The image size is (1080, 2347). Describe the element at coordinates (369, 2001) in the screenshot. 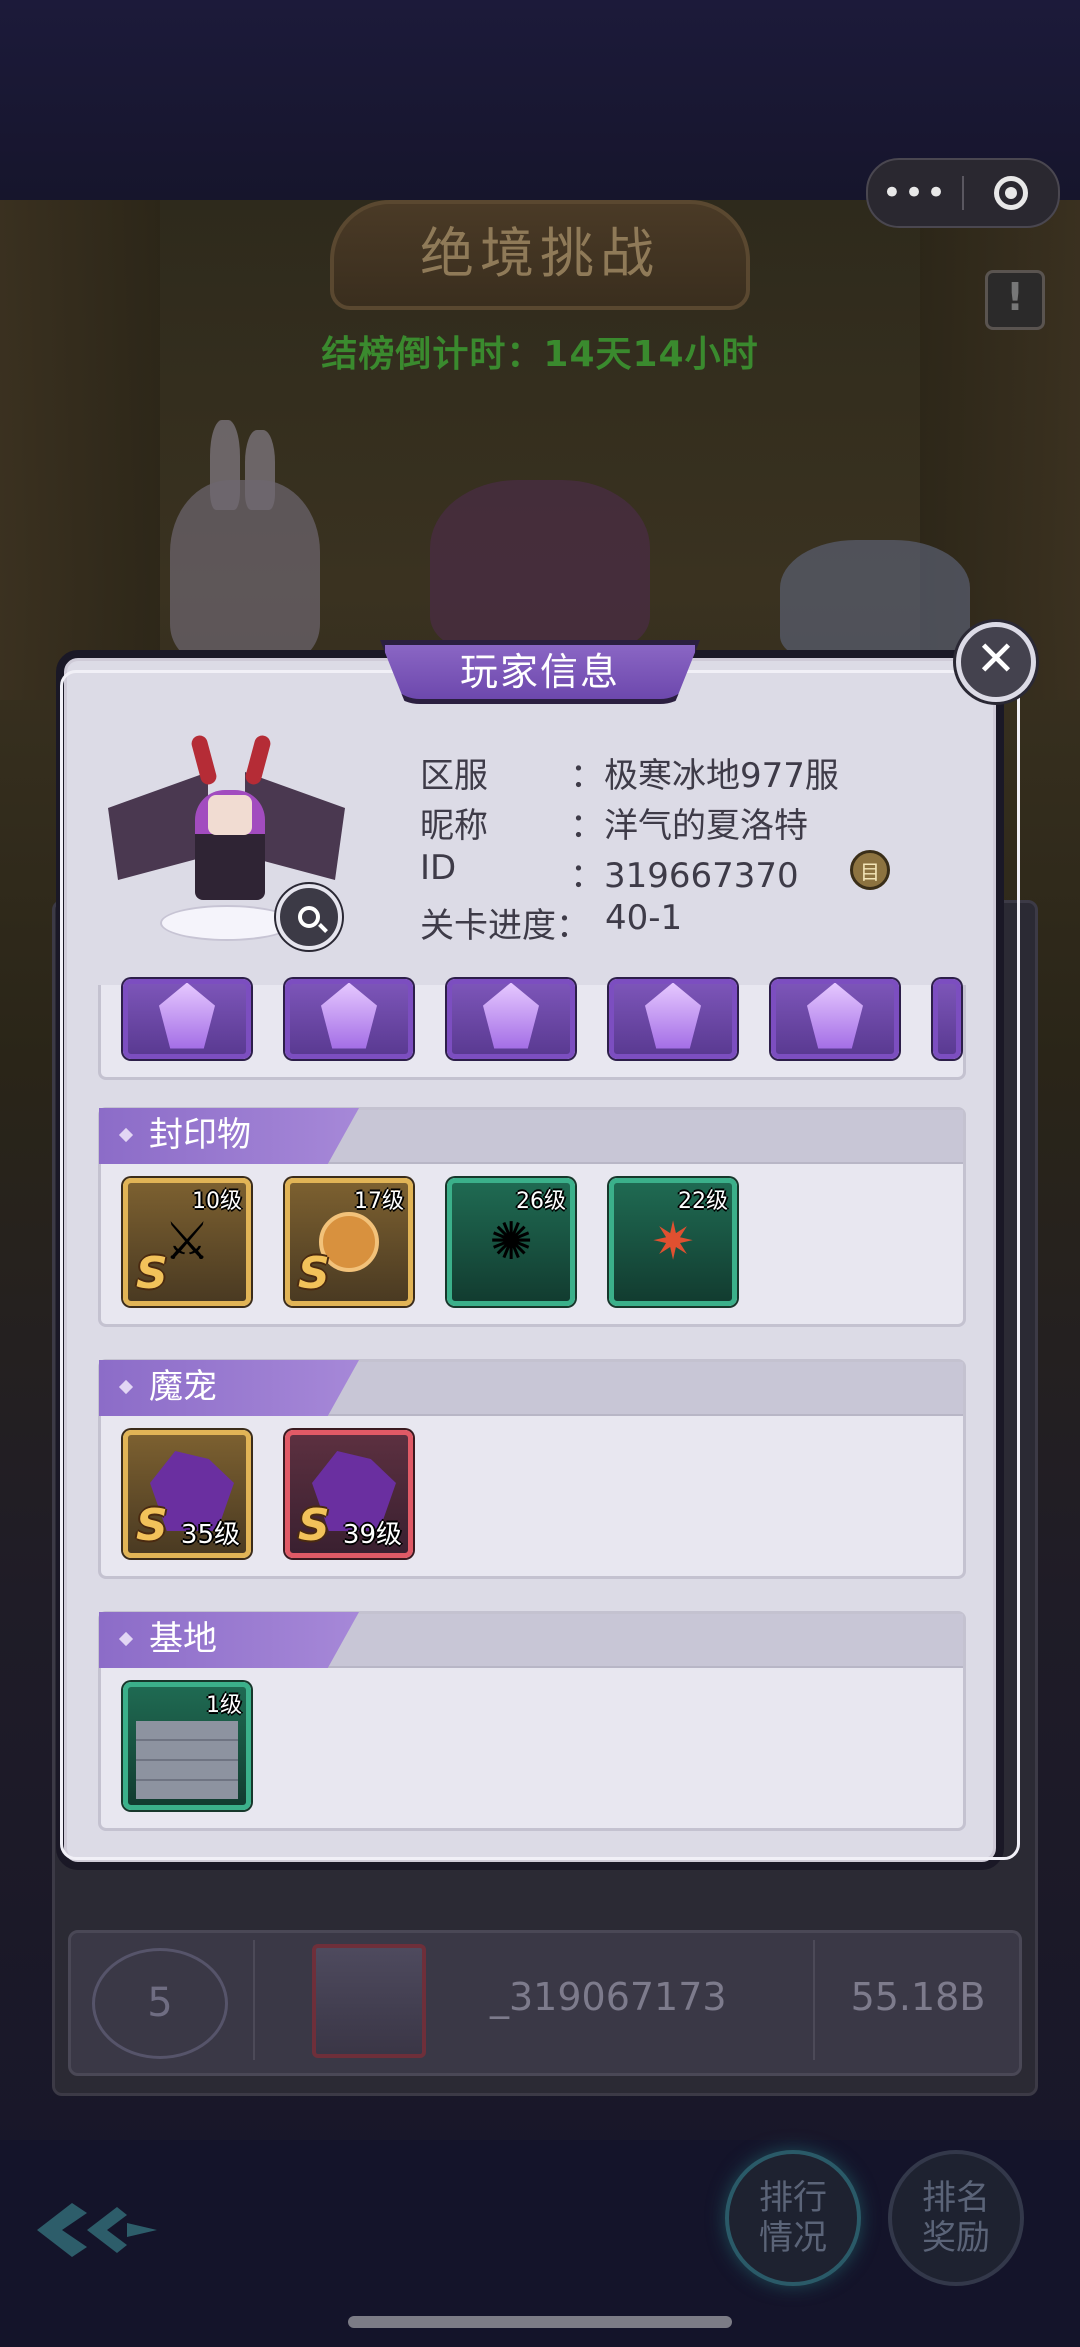

I see `player-avatar` at that location.